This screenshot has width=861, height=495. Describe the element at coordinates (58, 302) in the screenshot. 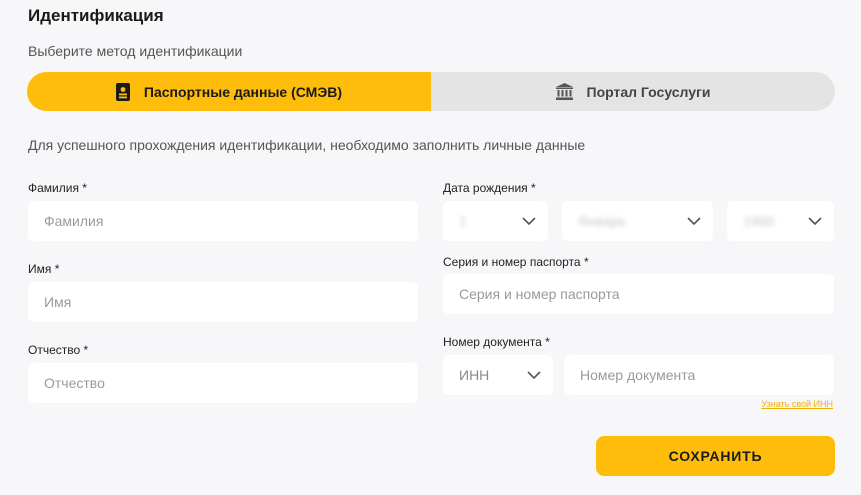

I see `name-placeholder: Имя` at that location.